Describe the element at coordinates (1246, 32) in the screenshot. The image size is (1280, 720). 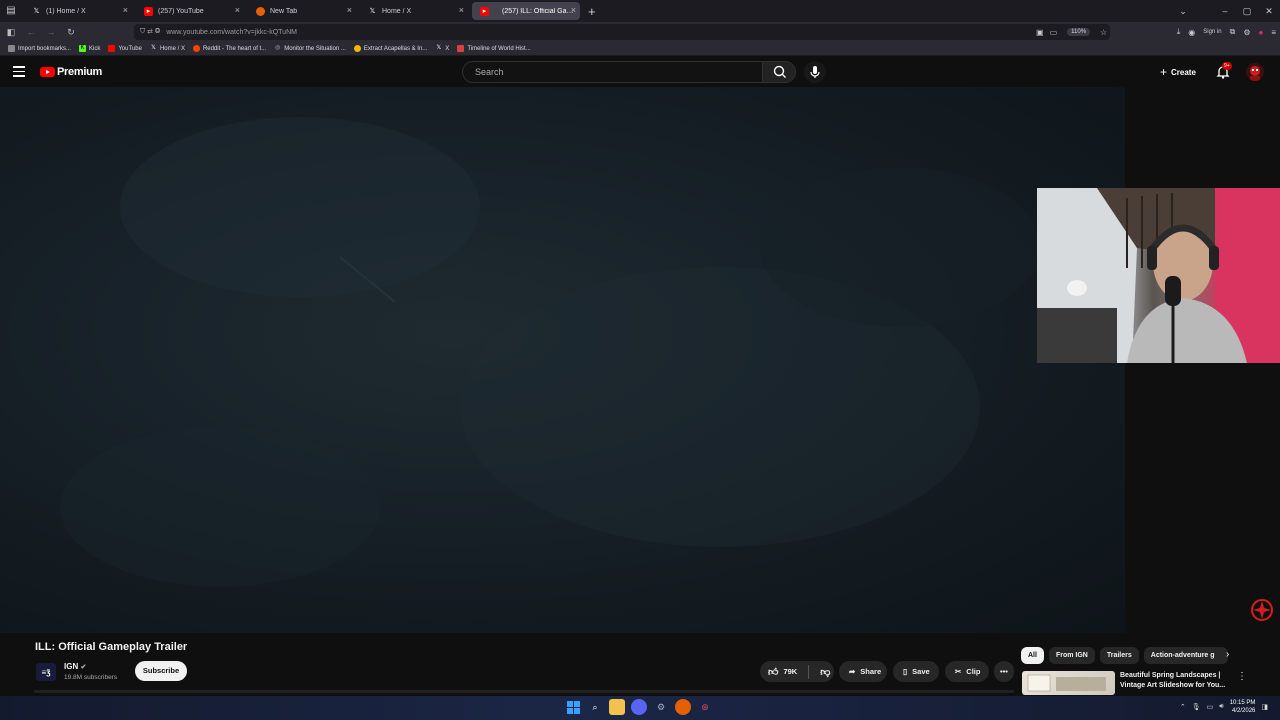
I see `extension-icon: ⚙` at that location.